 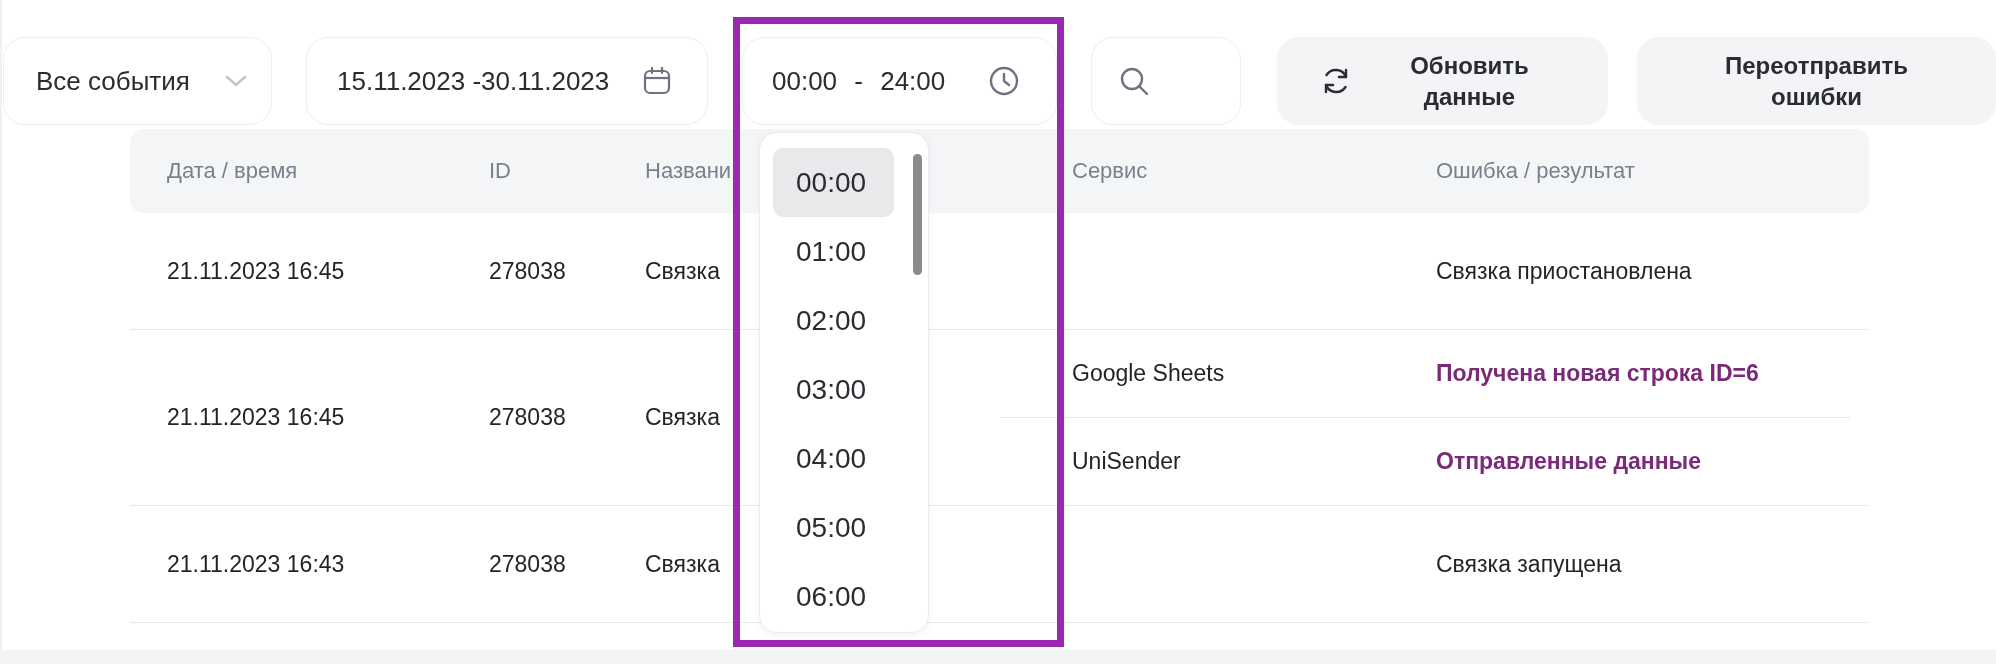 What do you see at coordinates (1816, 81) in the screenshot?
I see `resend-errors-button: Переотправить ошибки` at bounding box center [1816, 81].